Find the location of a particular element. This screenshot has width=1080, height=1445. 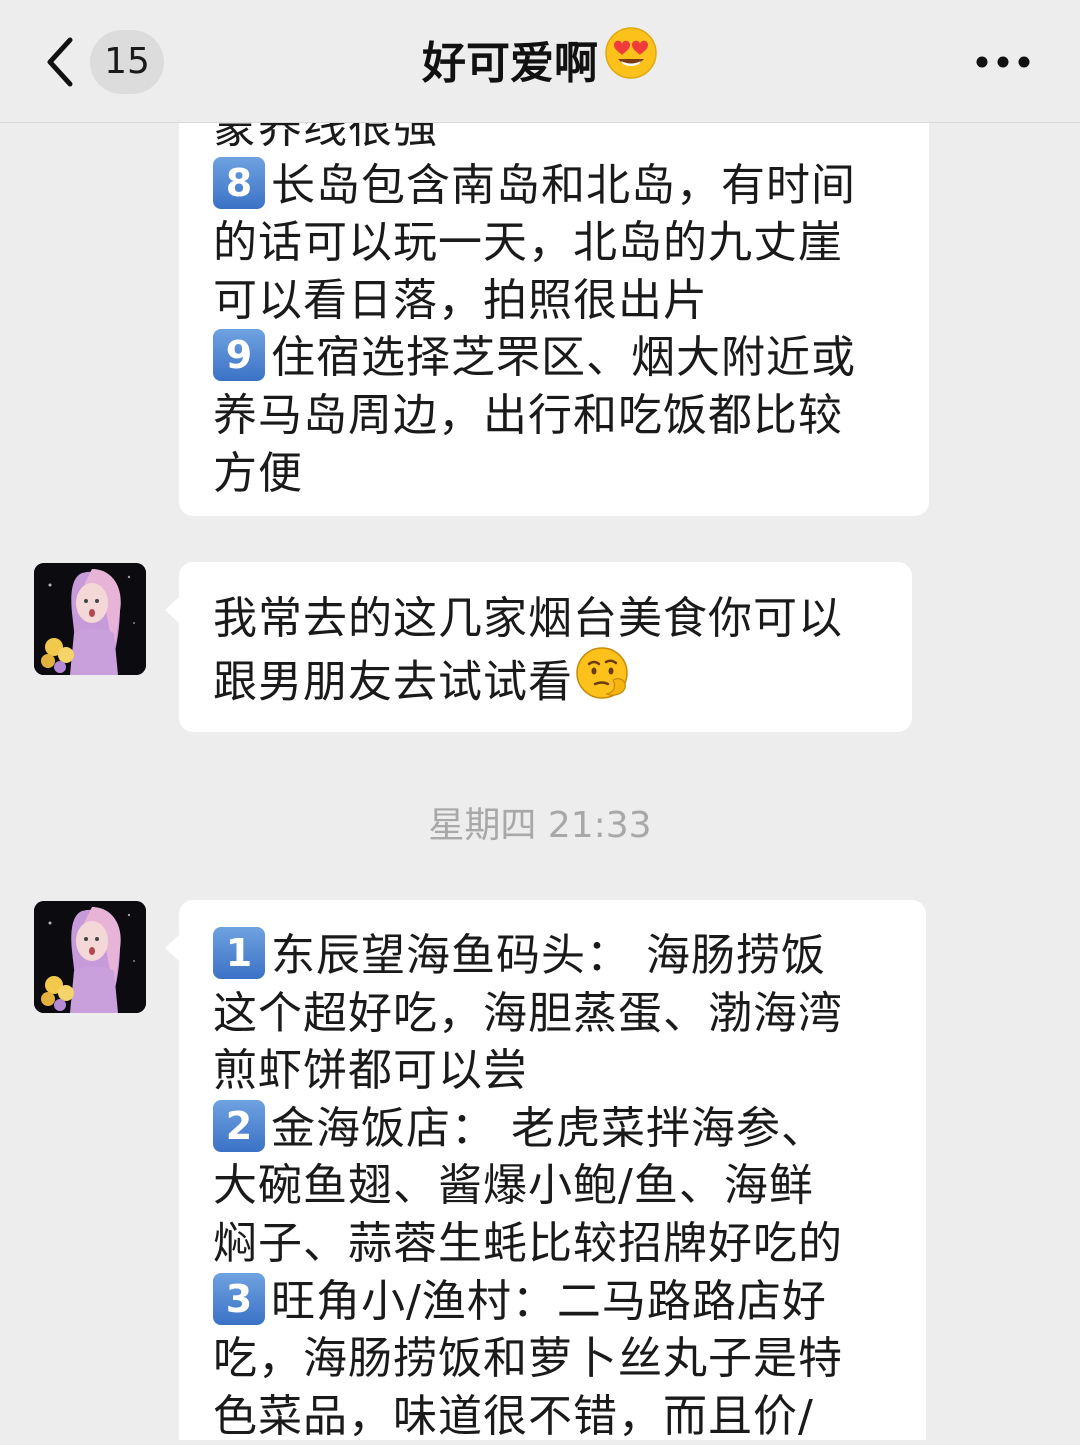

message-text: 我常去的这几家烟台美食你可以 跟男朋友去试试看 is located at coordinates (528, 648).